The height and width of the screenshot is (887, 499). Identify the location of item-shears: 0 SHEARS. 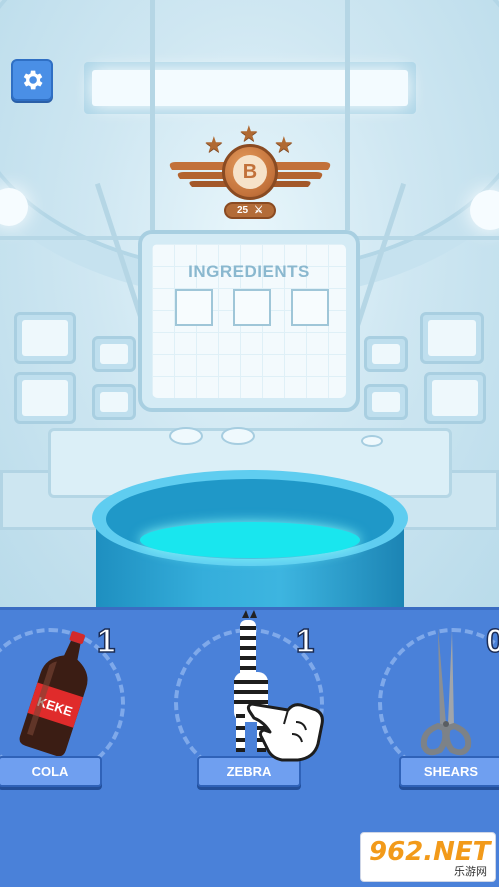
(438, 703).